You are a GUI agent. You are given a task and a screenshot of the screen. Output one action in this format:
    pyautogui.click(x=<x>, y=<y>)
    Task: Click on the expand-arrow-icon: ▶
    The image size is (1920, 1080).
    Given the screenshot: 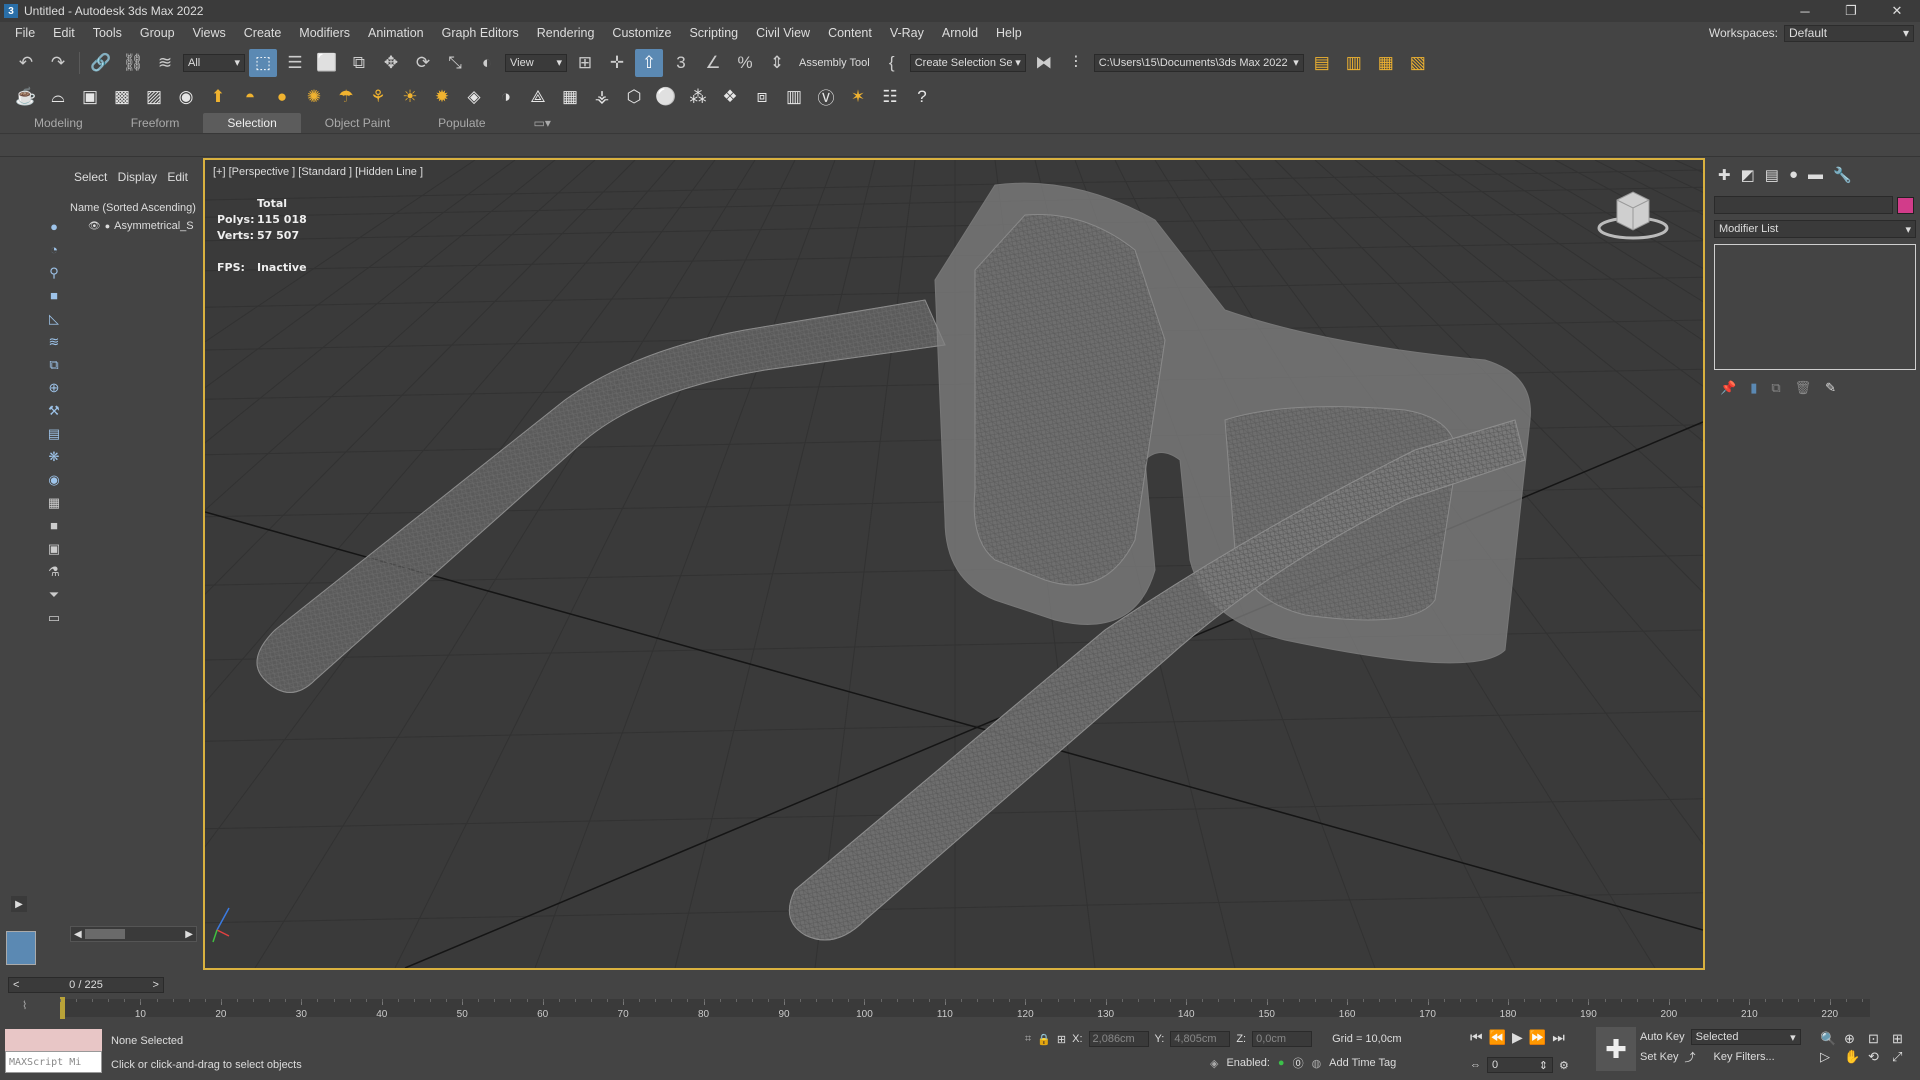 What is the action you would take?
    pyautogui.click(x=19, y=904)
    